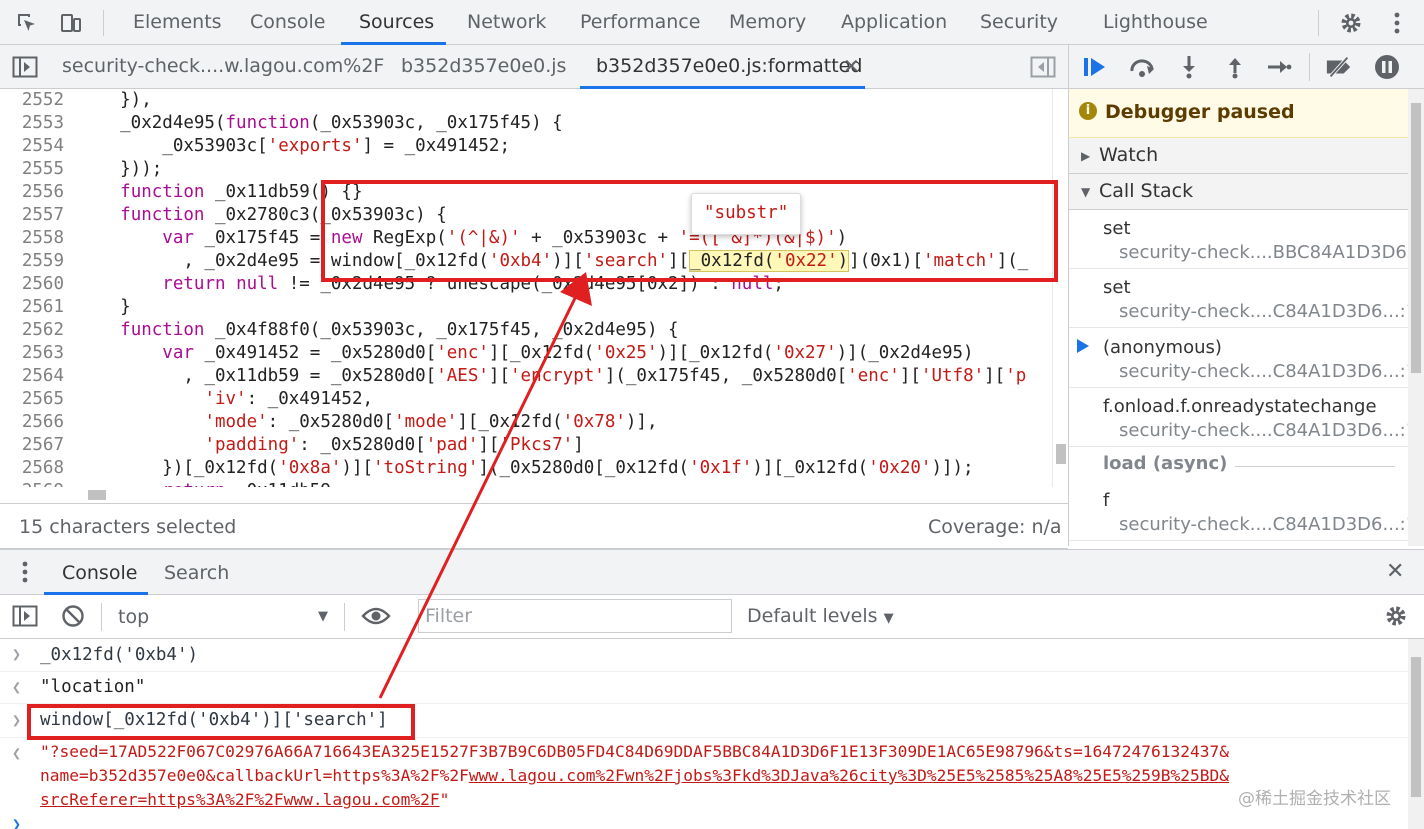 This screenshot has width=1424, height=829. Describe the element at coordinates (396, 22) in the screenshot. I see `tab-sources: Sources` at that location.